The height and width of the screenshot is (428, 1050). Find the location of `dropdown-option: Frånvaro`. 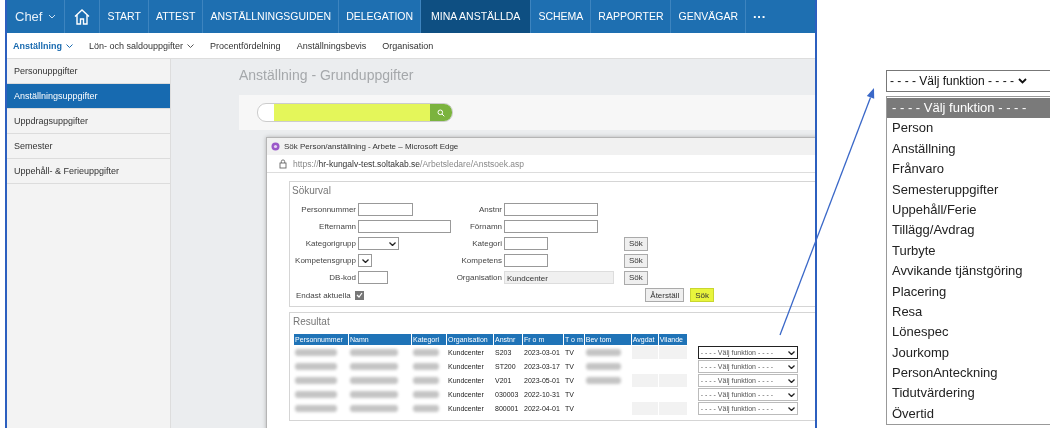

dropdown-option: Frånvaro is located at coordinates (968, 169).